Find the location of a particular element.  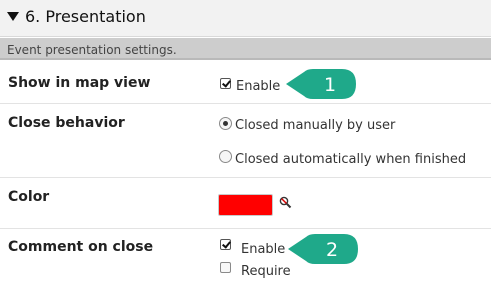

radio-closed-automatically is located at coordinates (225, 156).